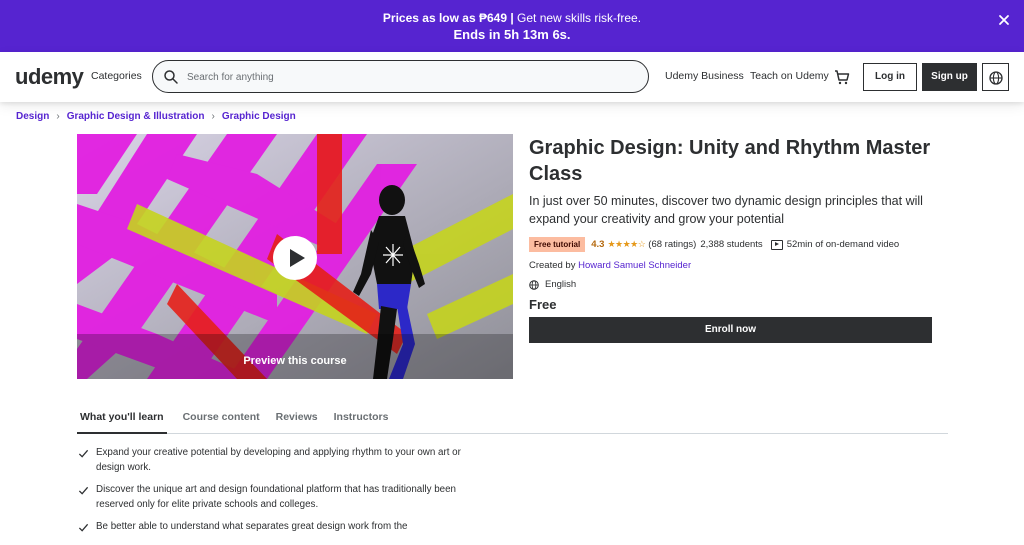 The width and height of the screenshot is (1024, 545). What do you see at coordinates (842, 77) in the screenshot?
I see `cart-icon` at bounding box center [842, 77].